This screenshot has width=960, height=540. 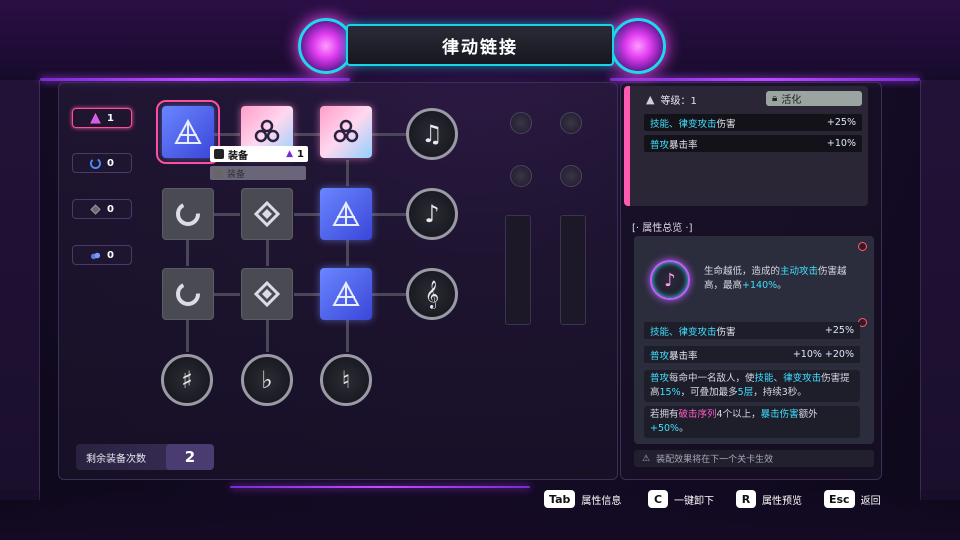 What do you see at coordinates (238, 156) in the screenshot?
I see `equip-label: 装备` at bounding box center [238, 156].